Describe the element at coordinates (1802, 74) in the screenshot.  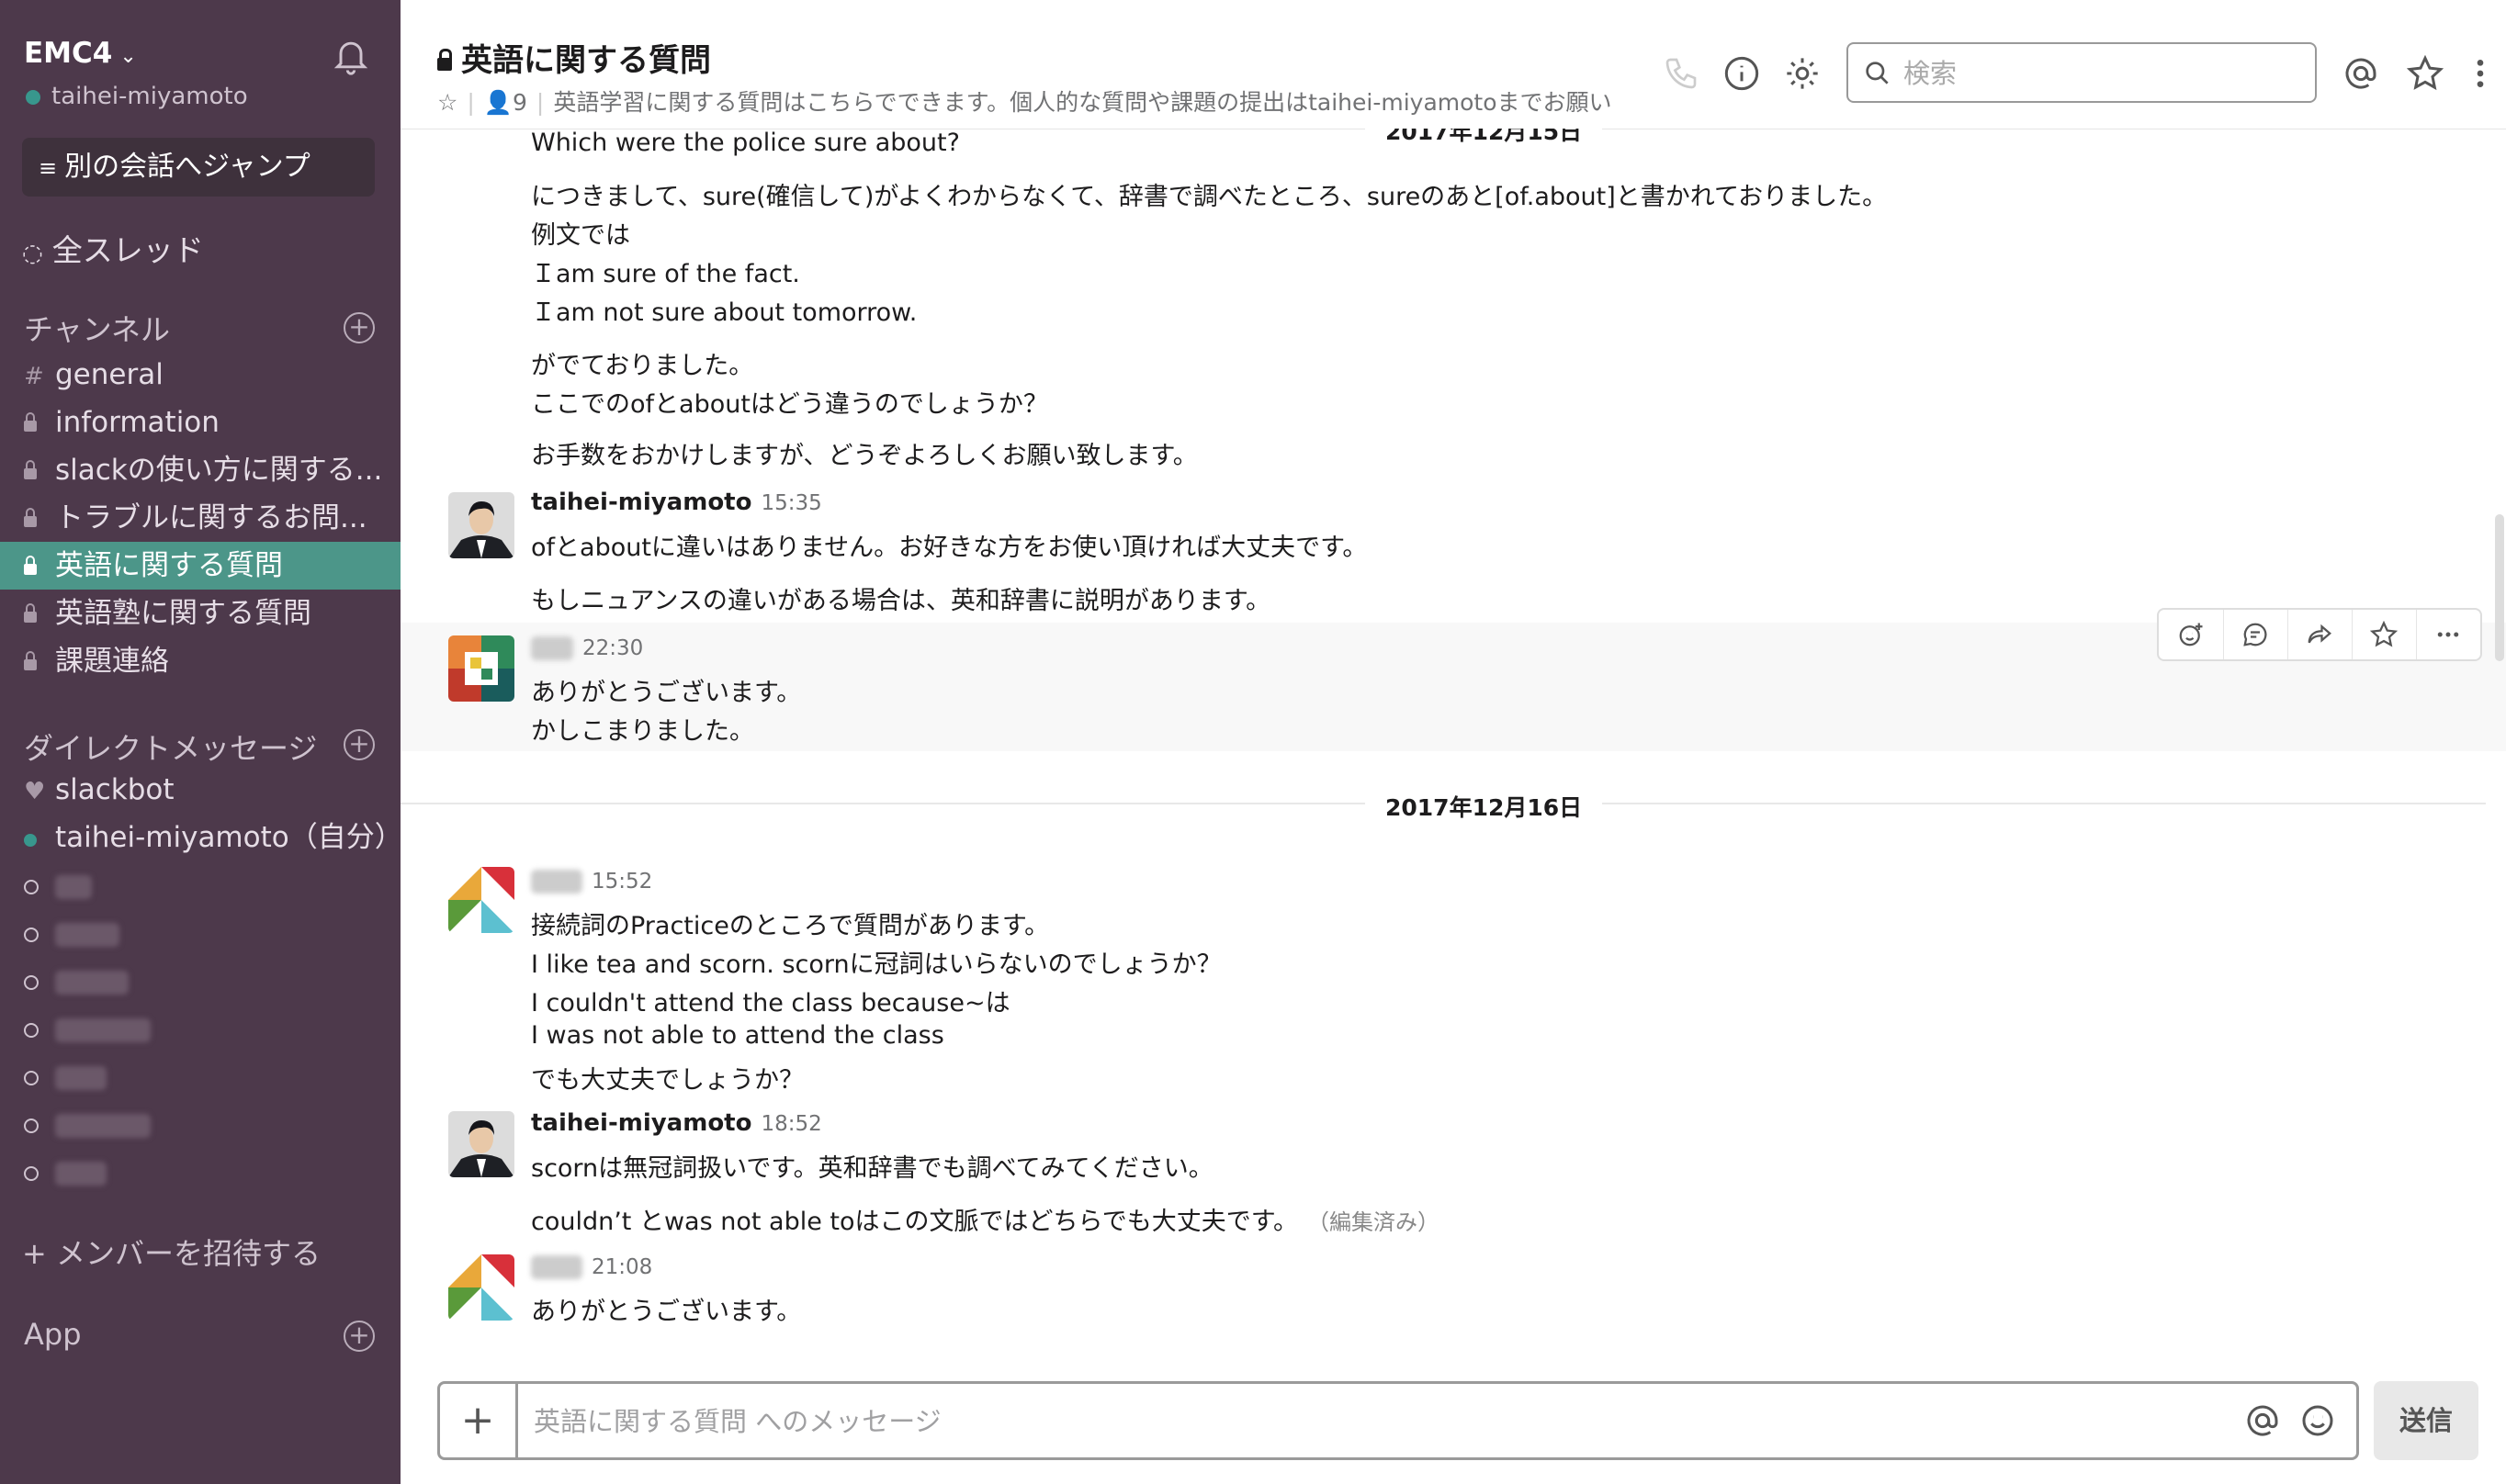
I see `gear-icon` at that location.